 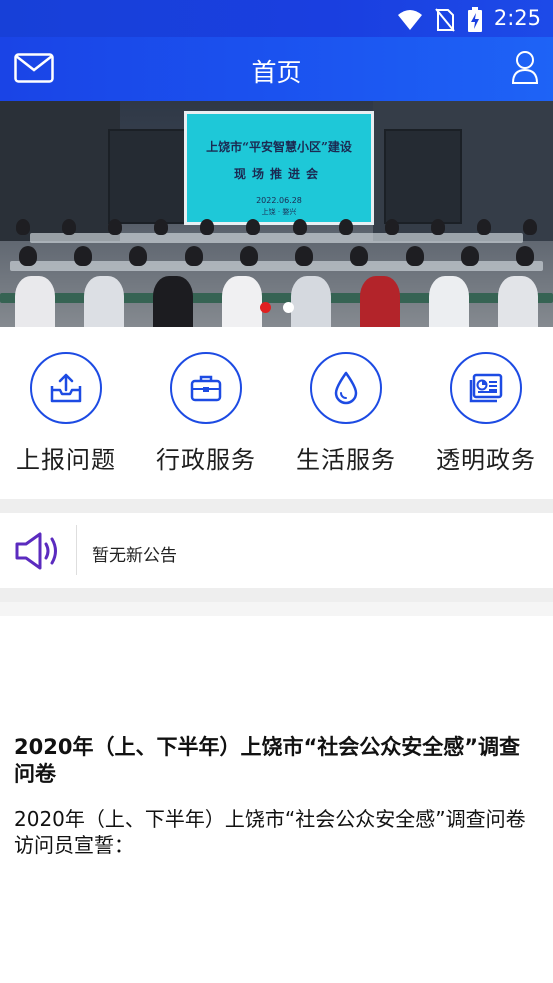 I want to click on service-label: 透明政务, so click(x=486, y=460).